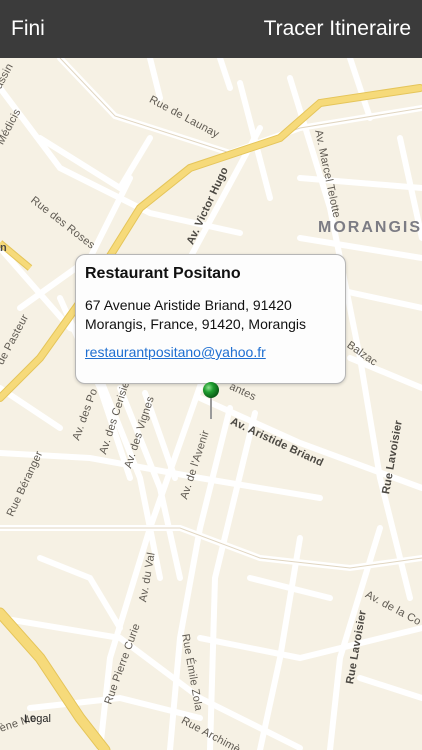 The height and width of the screenshot is (750, 422). Describe the element at coordinates (175, 352) in the screenshot. I see `email-link: restaurantpositano@yahoo.fr` at that location.